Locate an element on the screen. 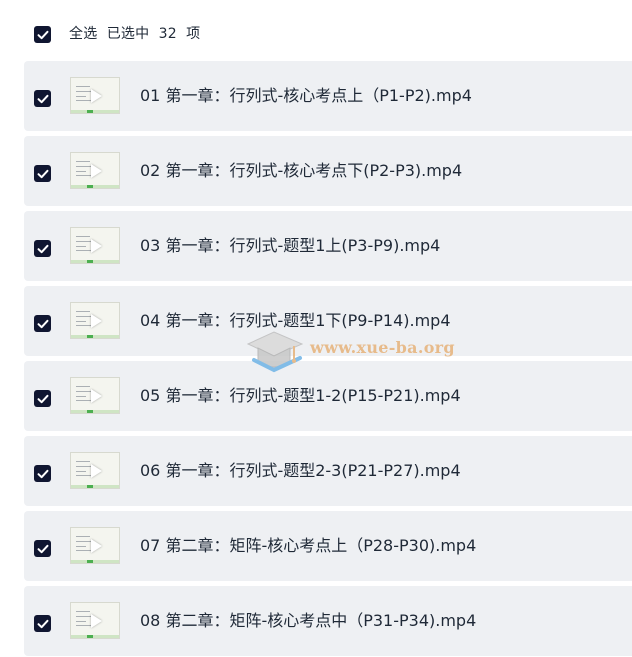 The width and height of the screenshot is (632, 657). file-row: 02 第一章：行列式-核心考点下(P2-P3).mp4 is located at coordinates (328, 171).